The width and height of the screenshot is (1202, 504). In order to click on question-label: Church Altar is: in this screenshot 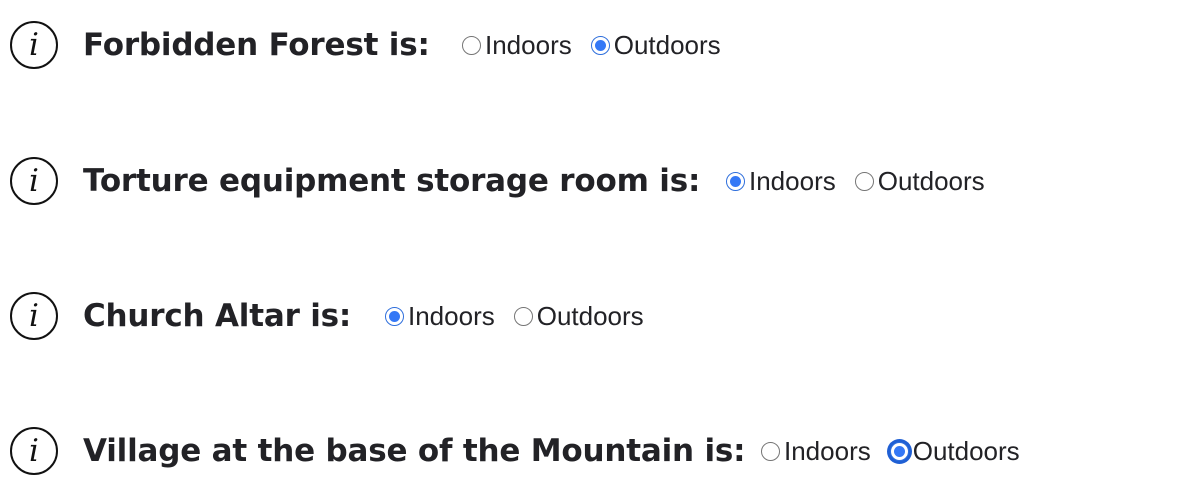, I will do `click(217, 316)`.